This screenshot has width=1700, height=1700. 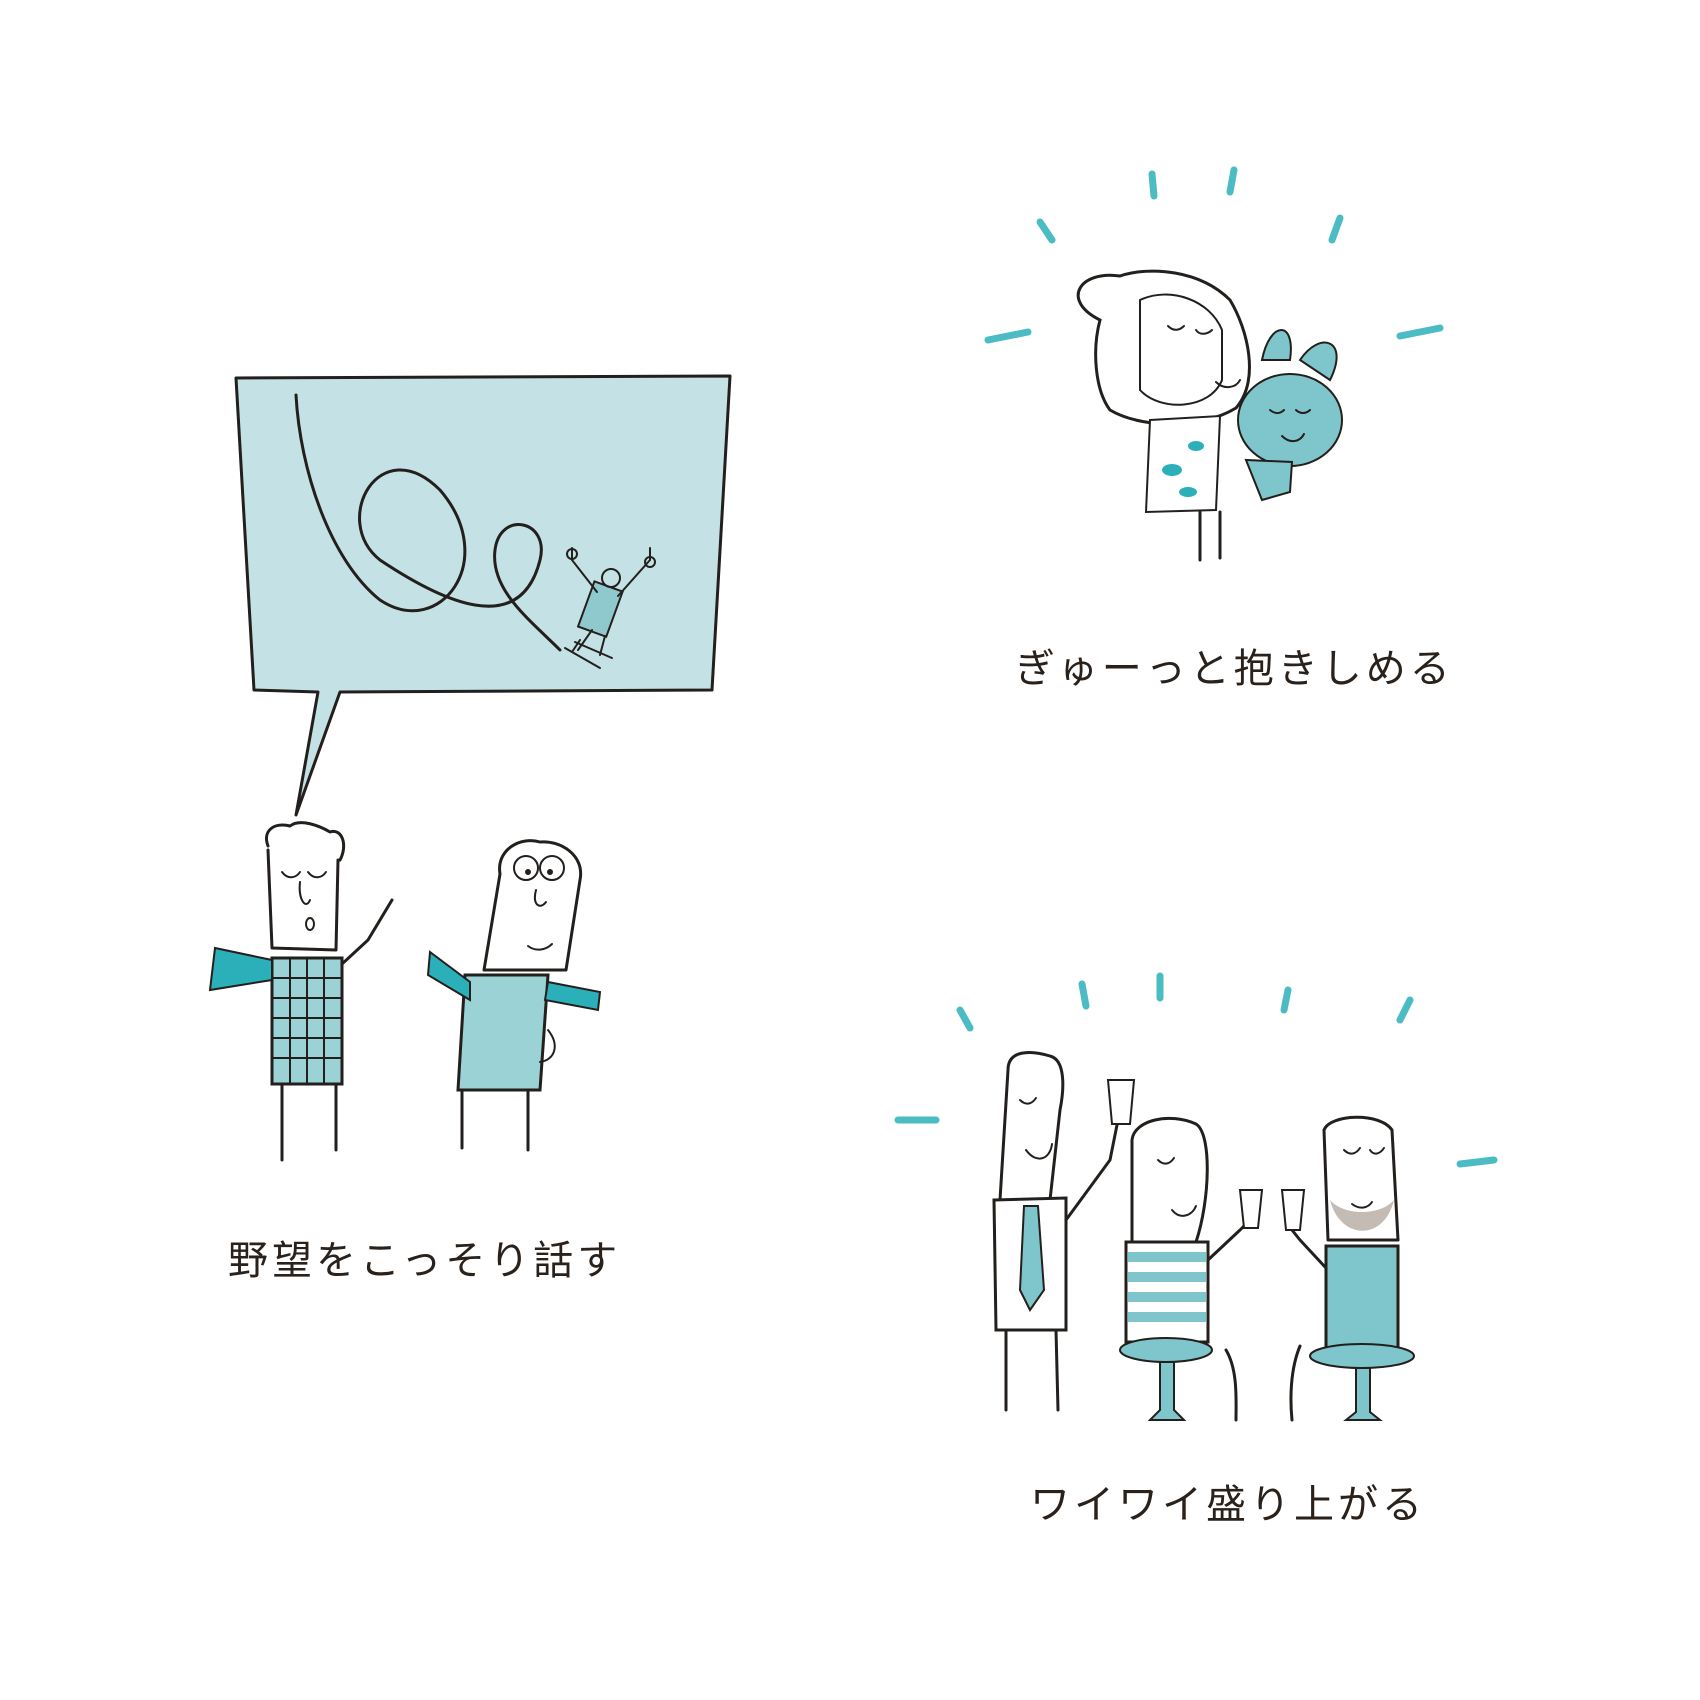 I want to click on caption-lively-party: ワイワイ盛り上がる, so click(x=1228, y=1505).